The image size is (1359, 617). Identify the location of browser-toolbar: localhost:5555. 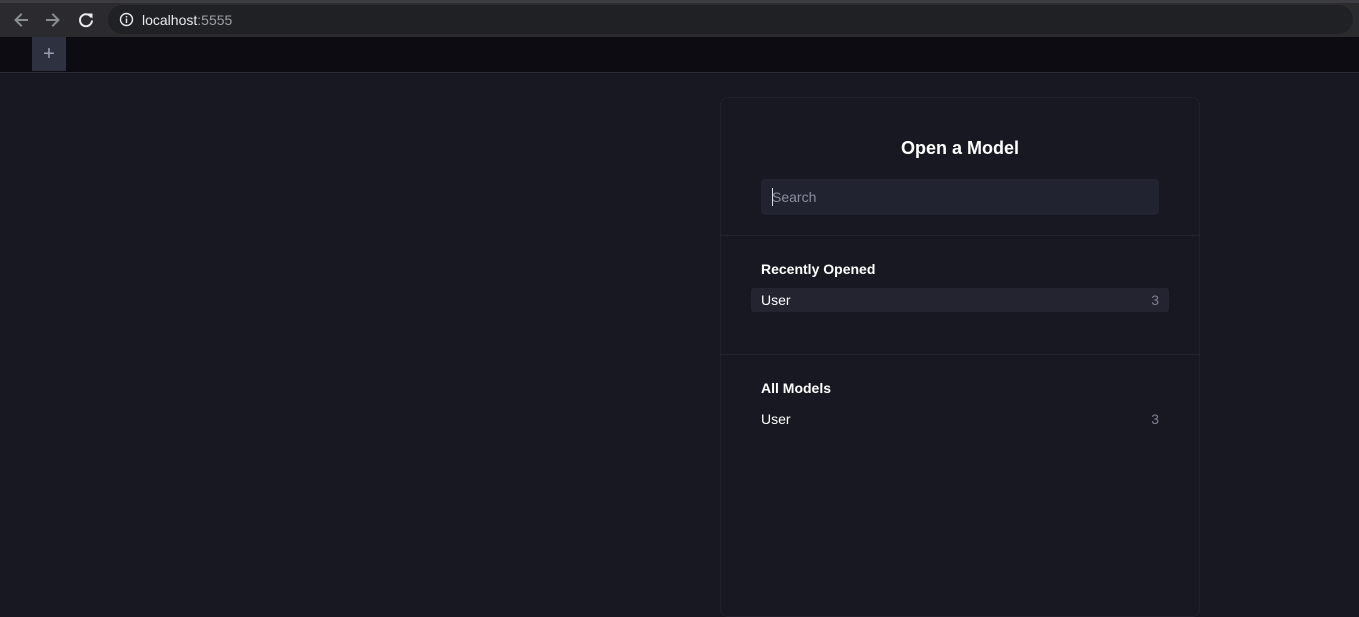
(679, 18).